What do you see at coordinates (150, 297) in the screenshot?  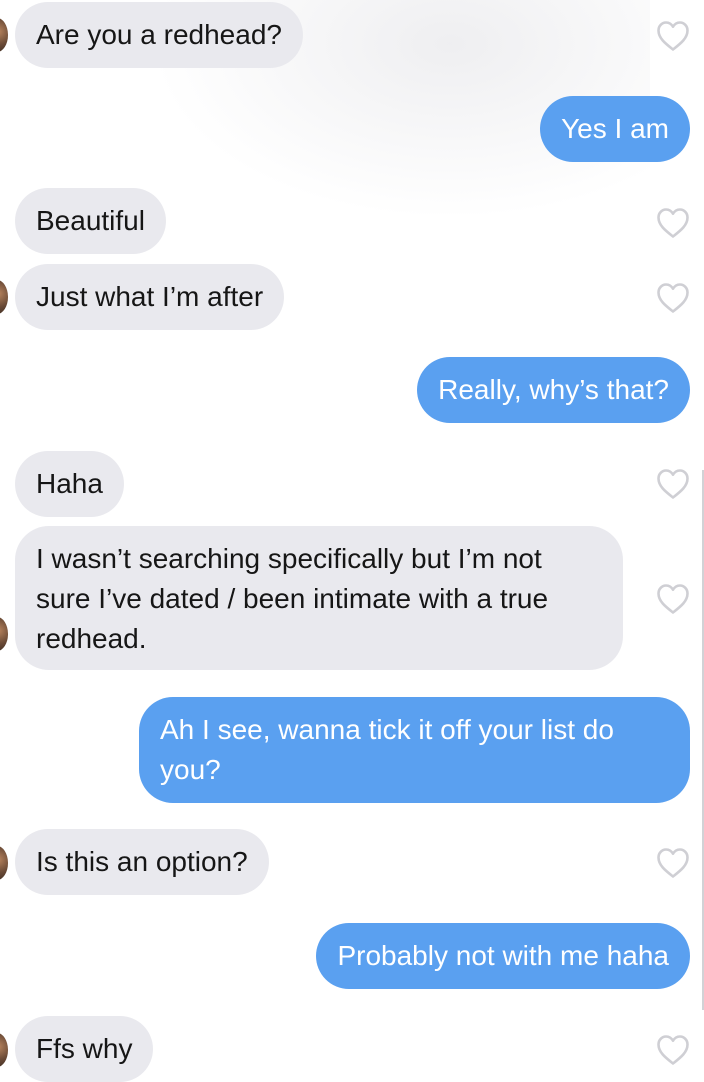 I see `received-message: Just what I’m after` at bounding box center [150, 297].